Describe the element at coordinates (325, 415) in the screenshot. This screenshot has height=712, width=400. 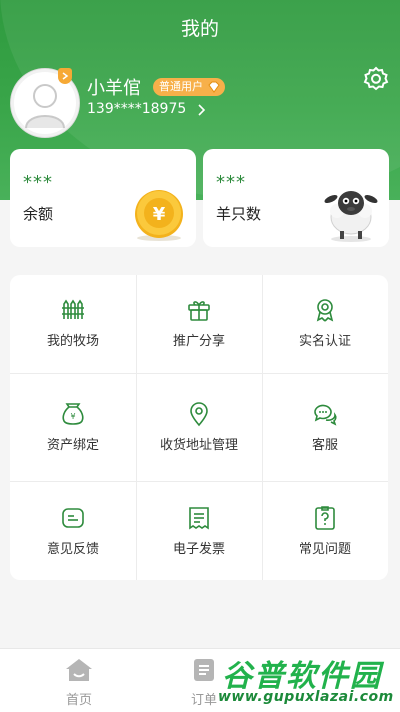
I see `chat-icon` at that location.